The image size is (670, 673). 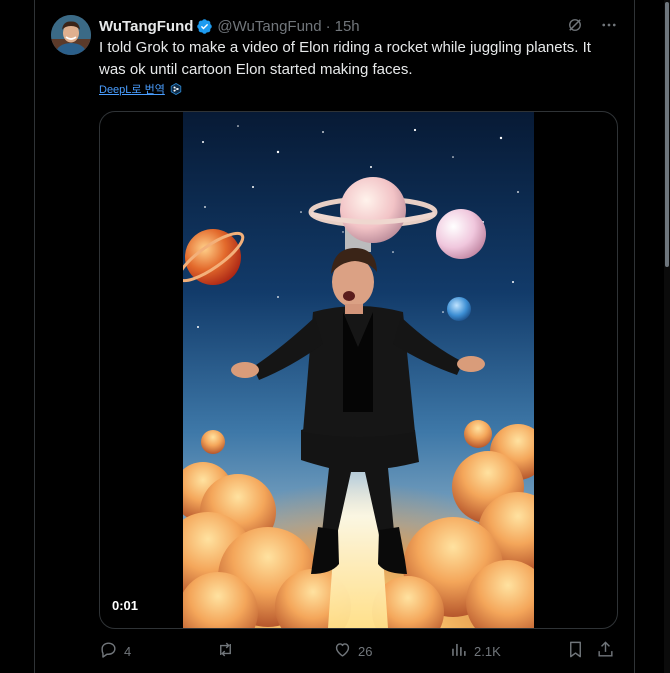 I want to click on video-timestamp: 0:01, so click(x=125, y=605).